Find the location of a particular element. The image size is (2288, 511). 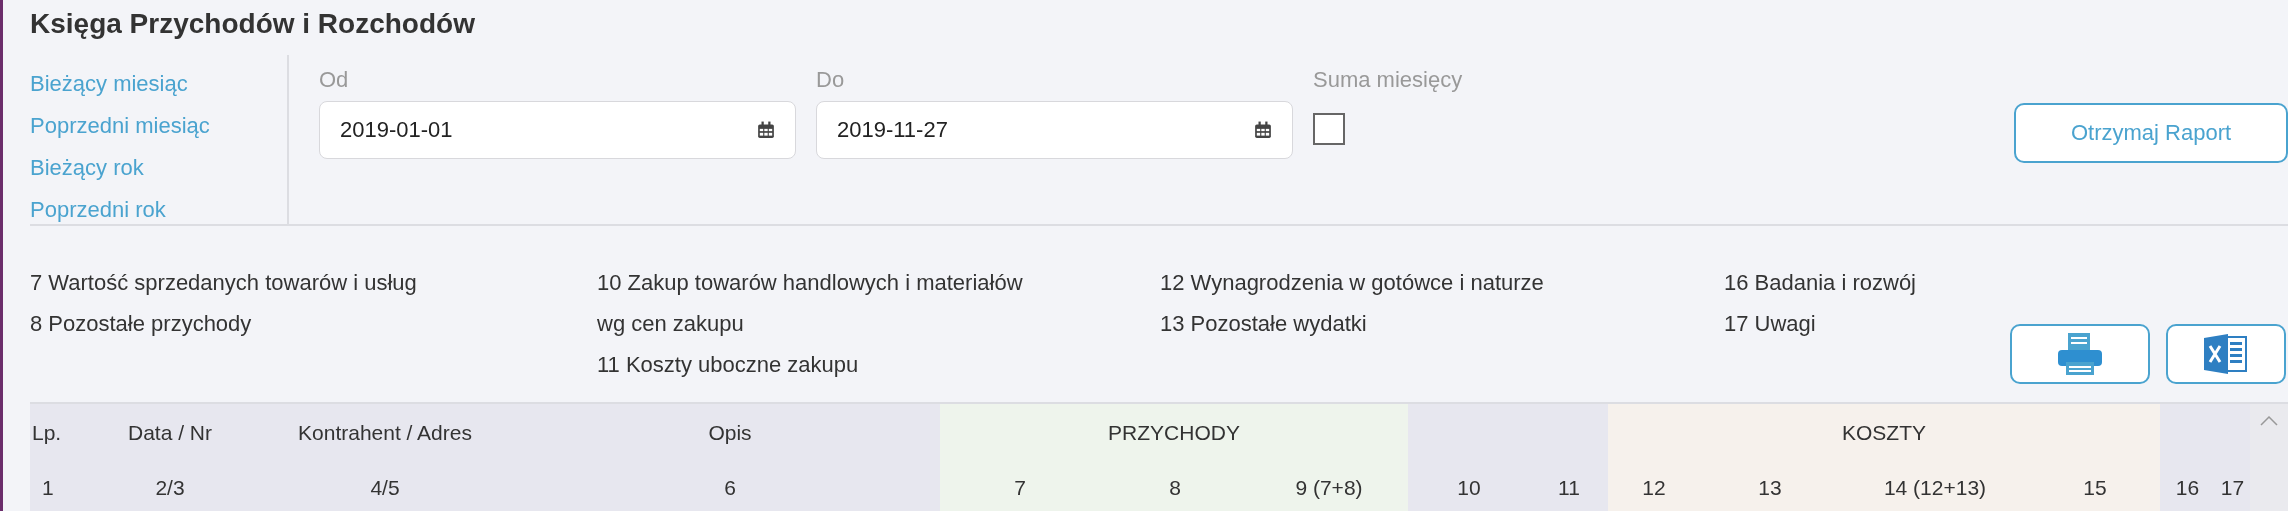

field-label: Do is located at coordinates (831, 80).